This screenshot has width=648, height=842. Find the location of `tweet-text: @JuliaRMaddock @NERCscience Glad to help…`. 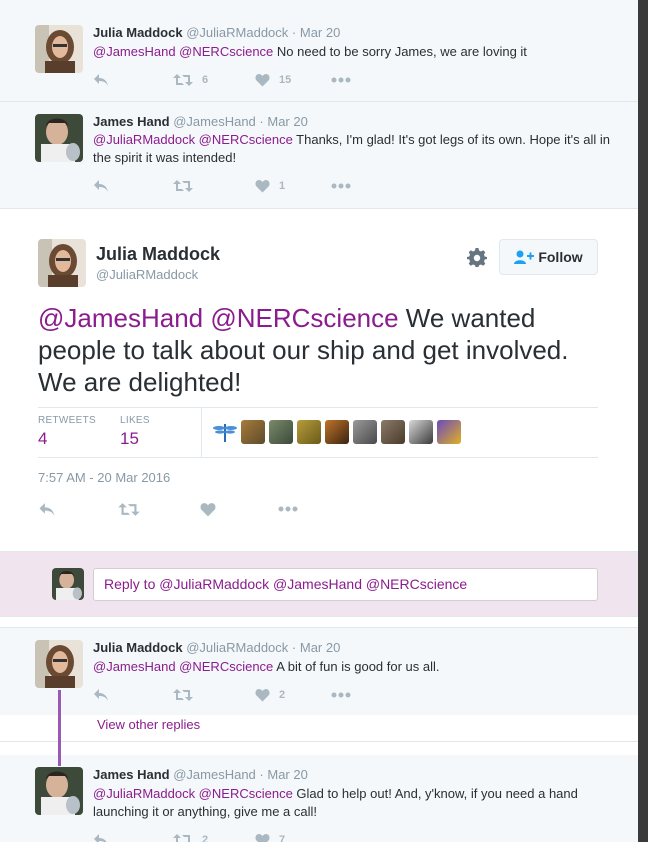

tweet-text: @JuliaRMaddock @NERCscience Glad to help… is located at coordinates (335, 802).